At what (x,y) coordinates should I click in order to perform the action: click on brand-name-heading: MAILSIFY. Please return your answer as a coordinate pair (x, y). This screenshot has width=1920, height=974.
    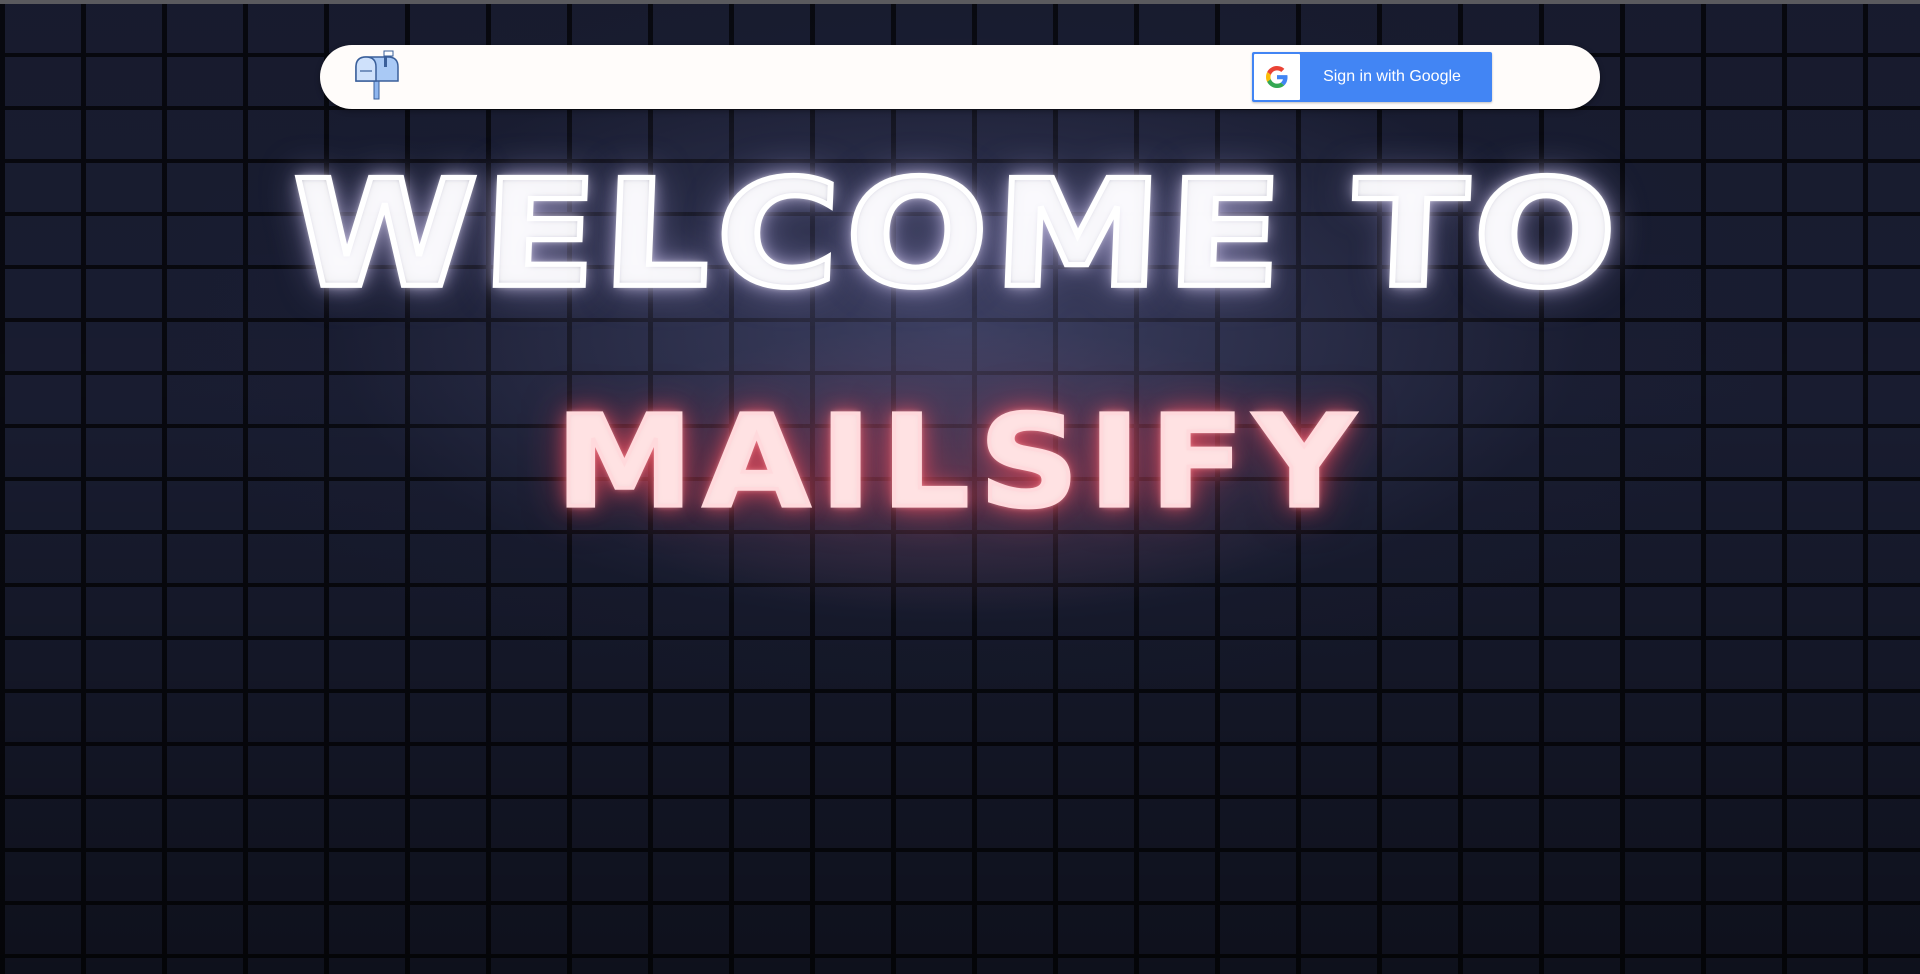
    Looking at the image, I should click on (959, 462).